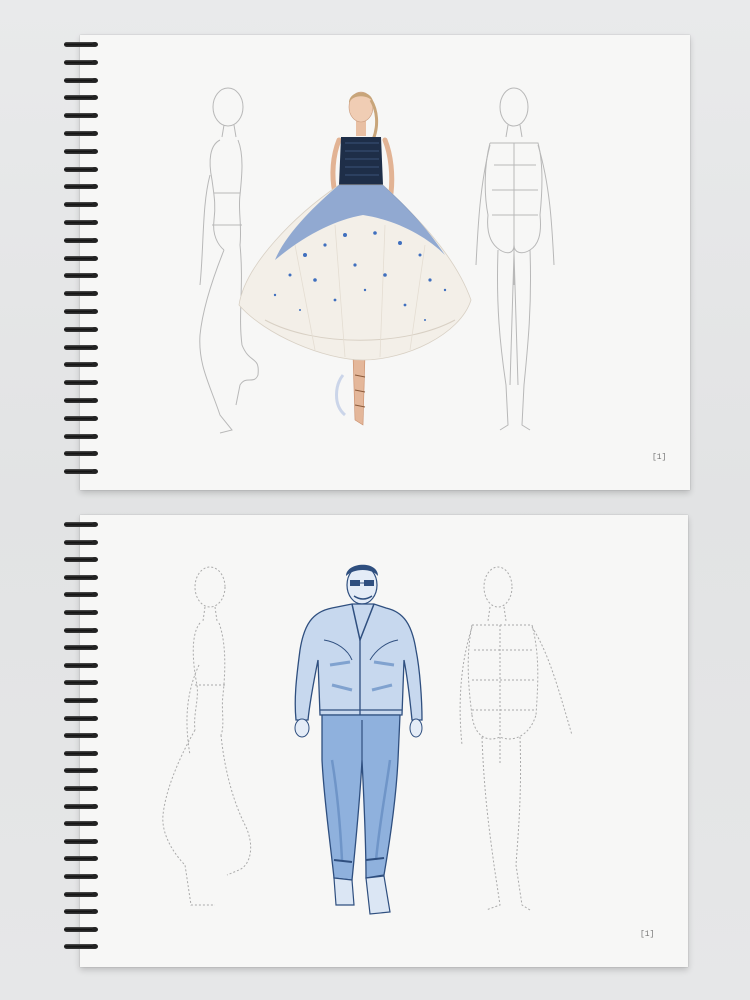 The height and width of the screenshot is (1000, 750). Describe the element at coordinates (358, 739) in the screenshot. I see `man-in-denim-outfit-illustration` at that location.